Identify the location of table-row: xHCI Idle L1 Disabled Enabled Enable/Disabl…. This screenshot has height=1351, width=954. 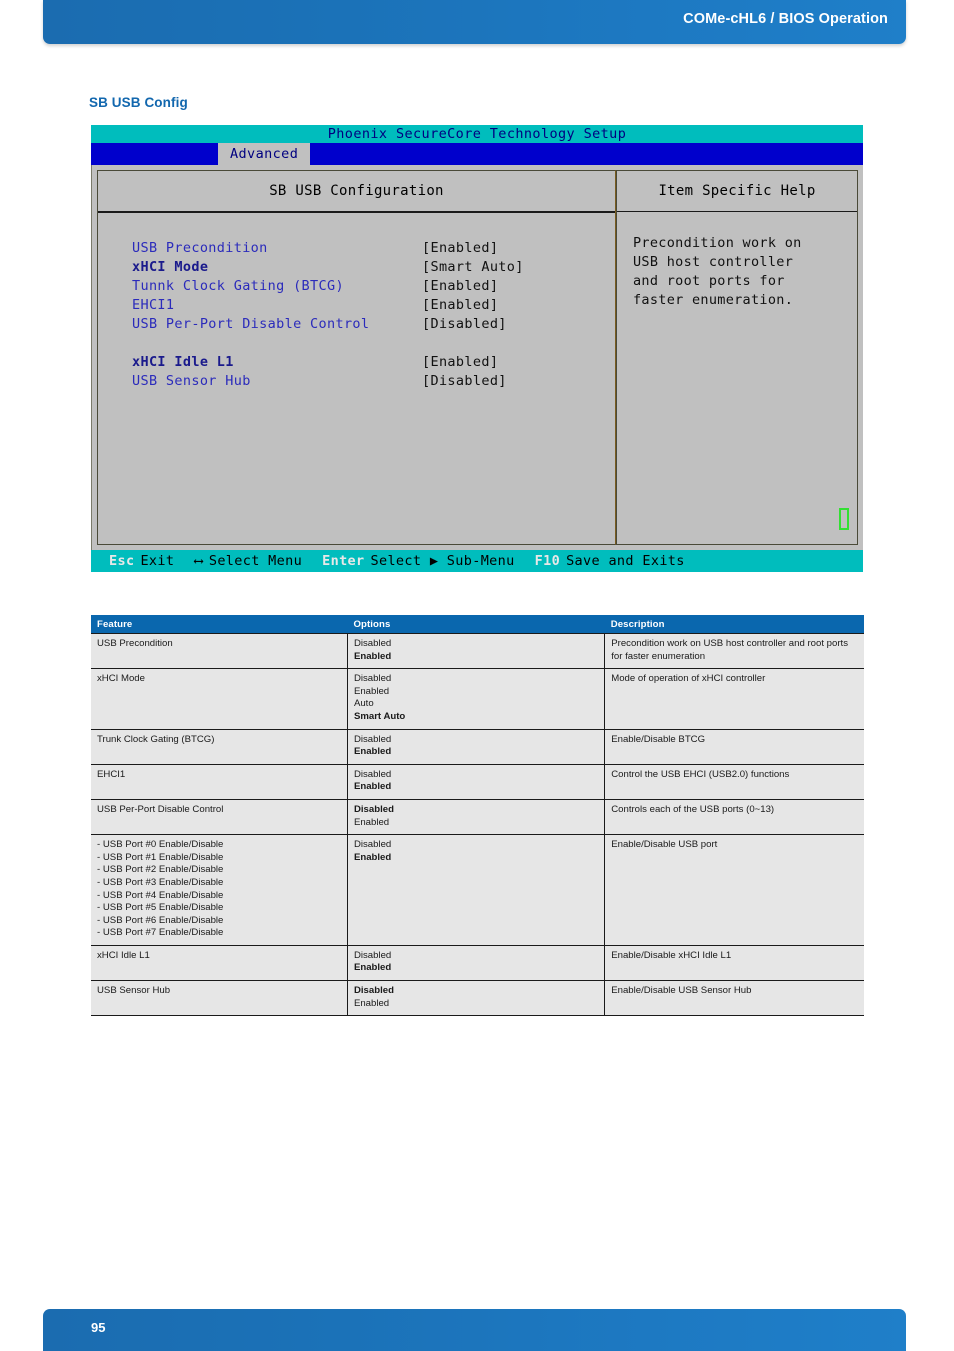
(477, 962).